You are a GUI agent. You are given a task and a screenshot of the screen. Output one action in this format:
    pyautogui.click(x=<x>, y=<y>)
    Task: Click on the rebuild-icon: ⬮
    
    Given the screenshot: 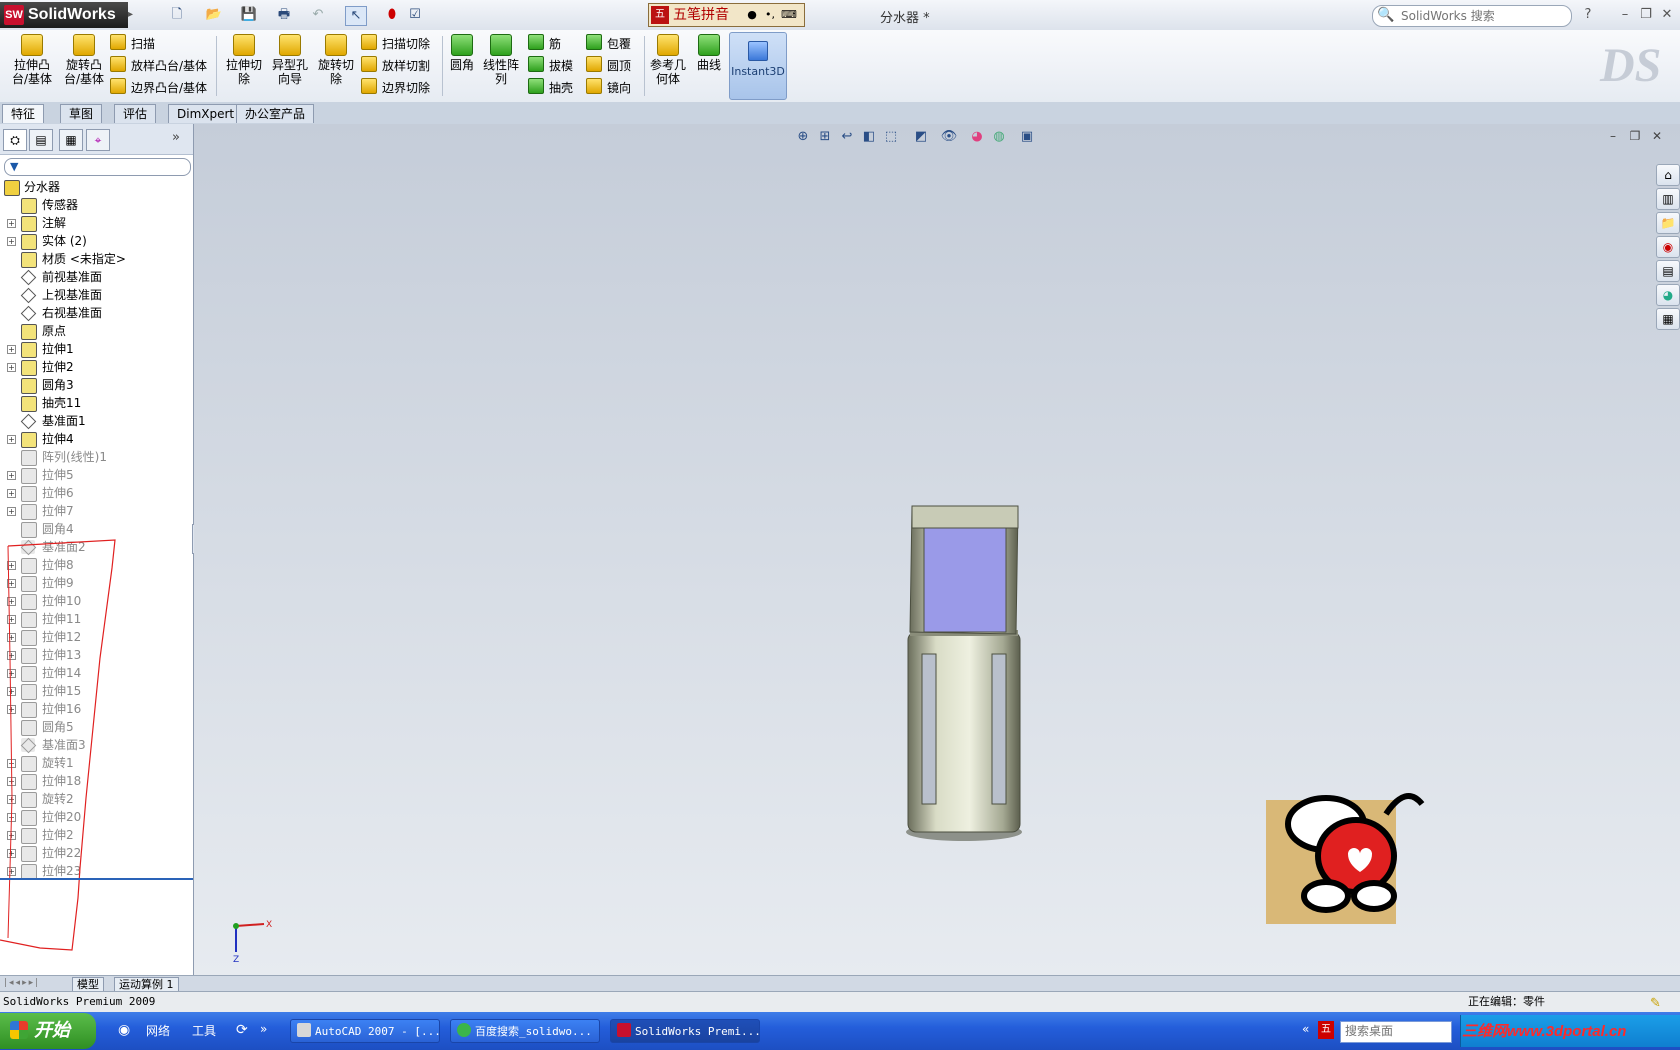 What is the action you would take?
    pyautogui.click(x=392, y=15)
    